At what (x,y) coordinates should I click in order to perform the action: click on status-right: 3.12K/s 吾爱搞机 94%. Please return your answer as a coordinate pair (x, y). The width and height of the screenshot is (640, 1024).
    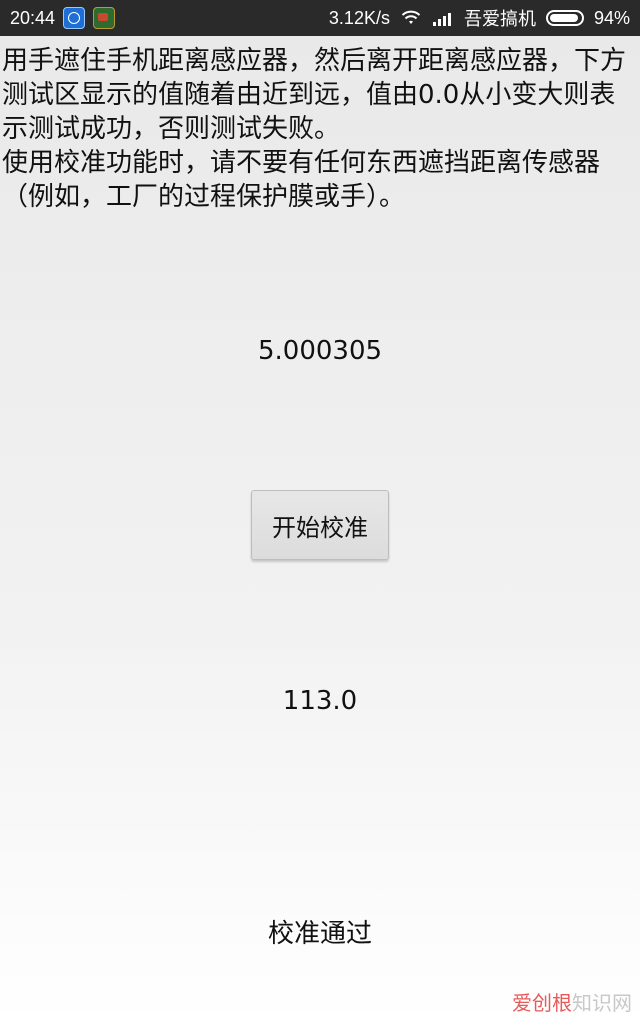
    Looking at the image, I should click on (479, 18).